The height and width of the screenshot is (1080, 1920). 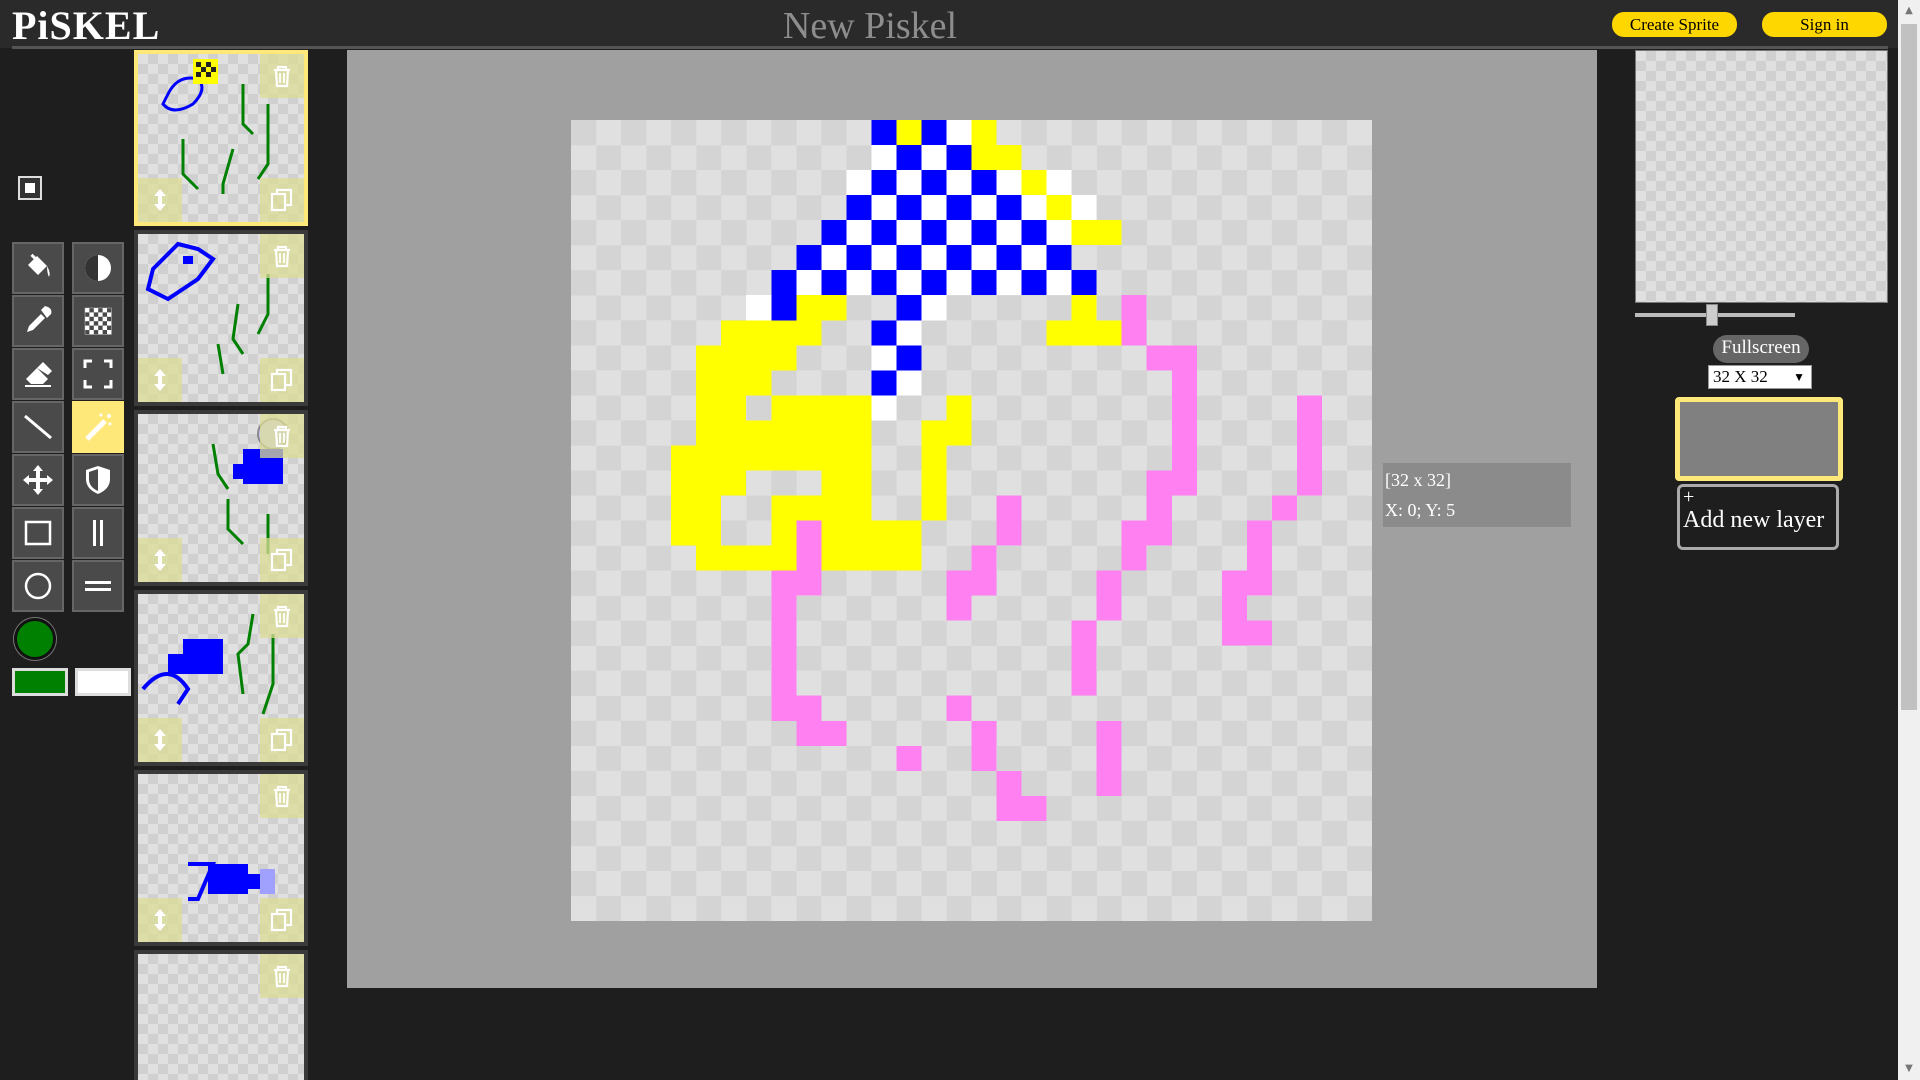 I want to click on frames-list, so click(x=222, y=564).